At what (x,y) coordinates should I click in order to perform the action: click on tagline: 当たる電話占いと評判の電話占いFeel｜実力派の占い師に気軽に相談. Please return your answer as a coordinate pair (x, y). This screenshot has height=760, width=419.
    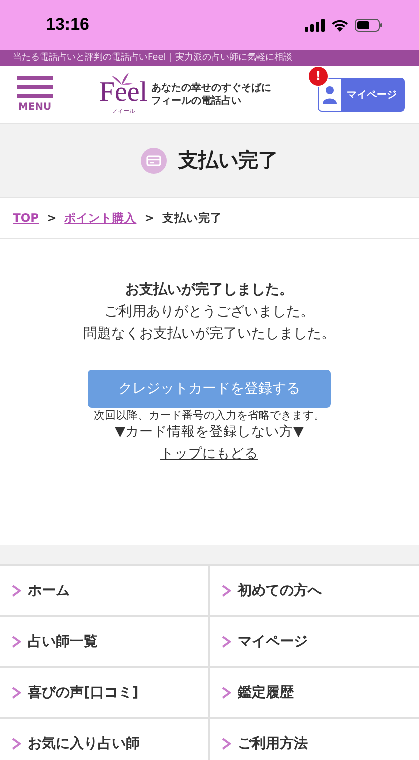
    Looking at the image, I should click on (209, 58).